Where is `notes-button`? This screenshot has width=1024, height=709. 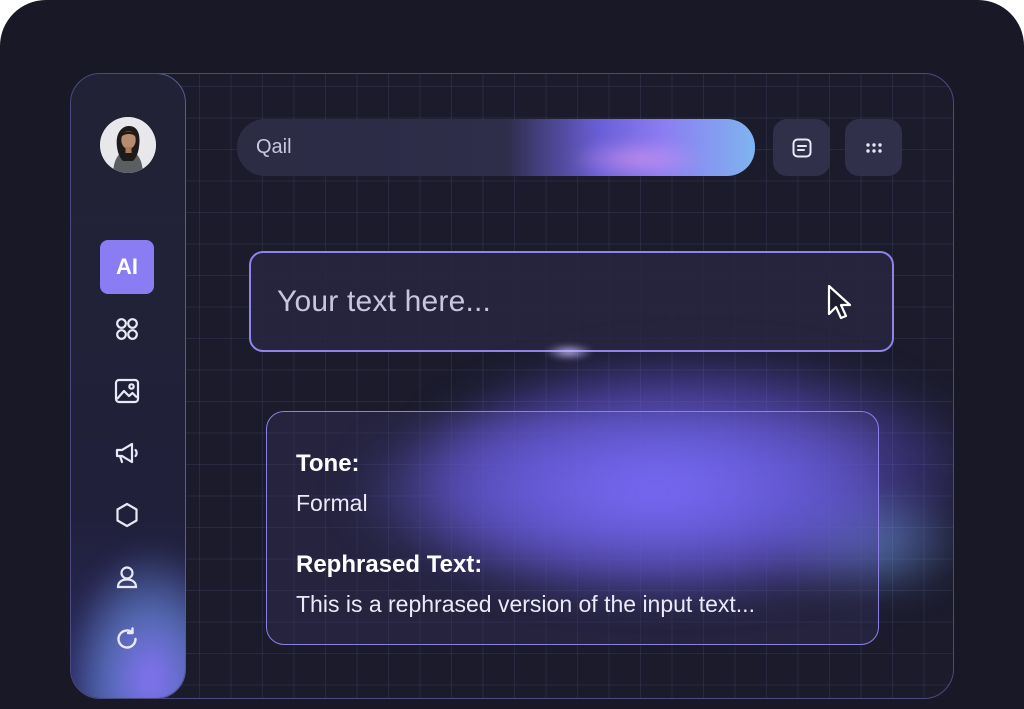 notes-button is located at coordinates (801, 147).